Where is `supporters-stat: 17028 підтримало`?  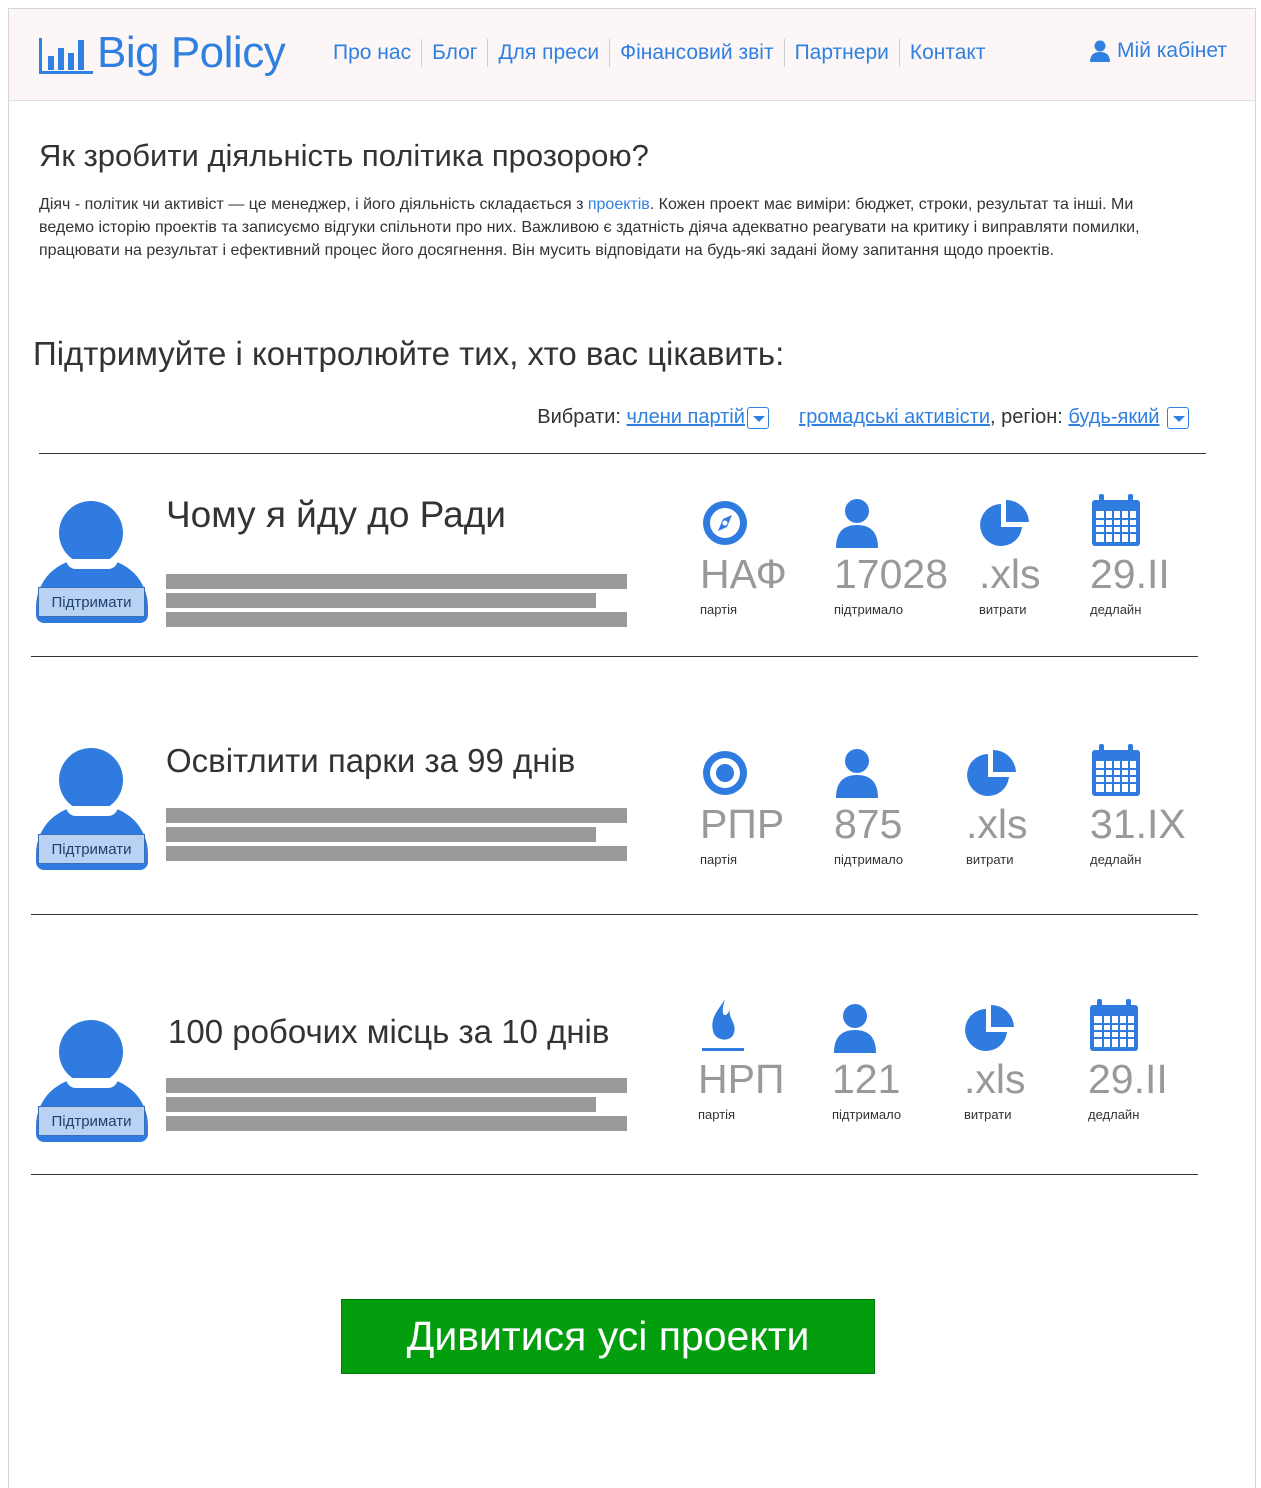 supporters-stat: 17028 підтримало is located at coordinates (891, 554).